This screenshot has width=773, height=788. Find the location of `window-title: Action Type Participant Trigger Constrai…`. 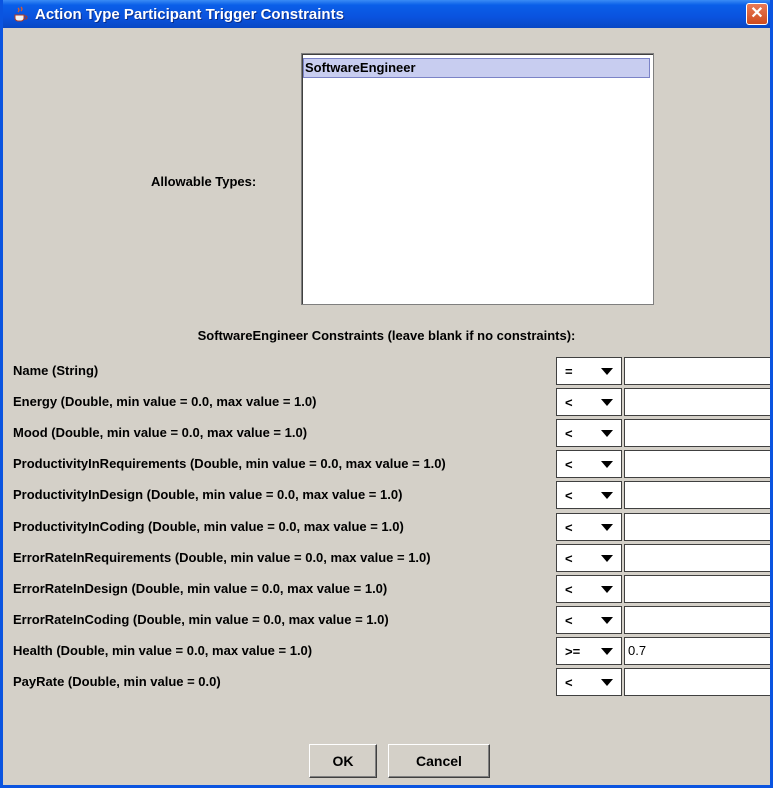

window-title: Action Type Participant Trigger Constrai… is located at coordinates (189, 14).